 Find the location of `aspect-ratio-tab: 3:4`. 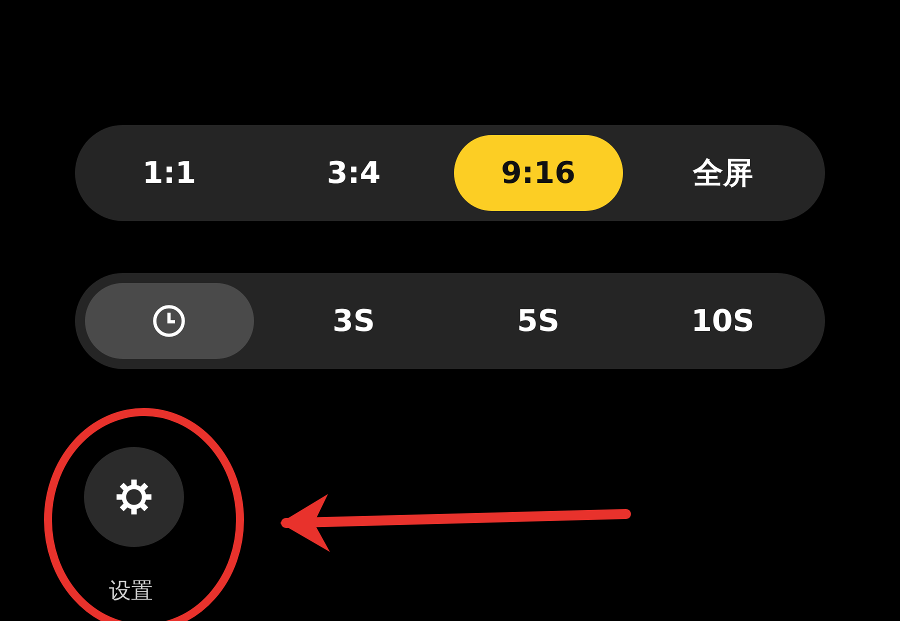

aspect-ratio-tab: 3:4 is located at coordinates (354, 173).